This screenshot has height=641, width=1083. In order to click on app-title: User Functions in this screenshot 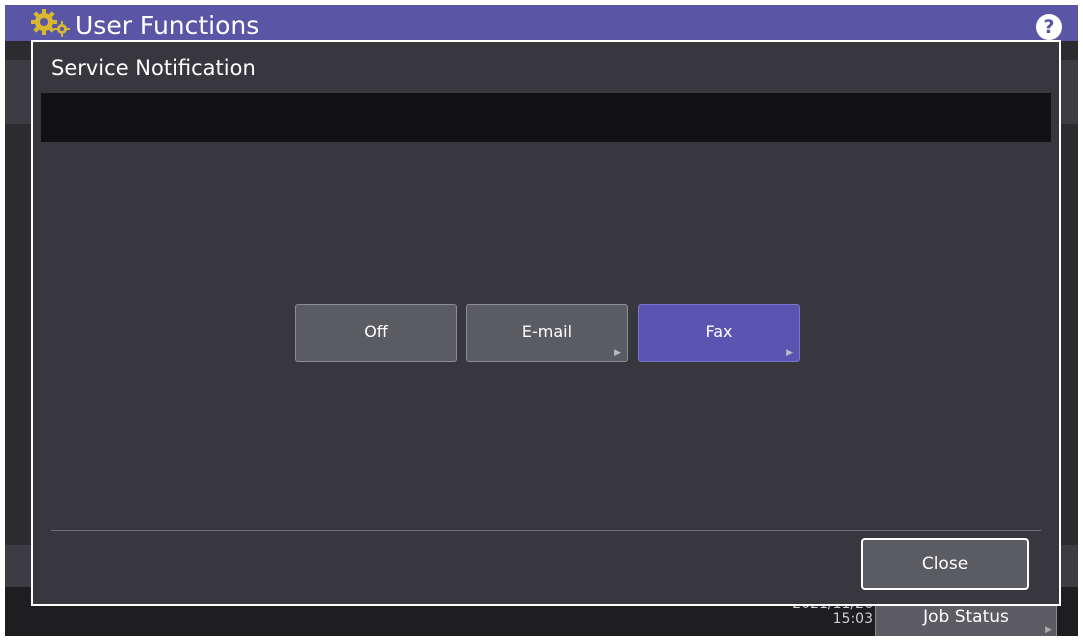, I will do `click(167, 25)`.